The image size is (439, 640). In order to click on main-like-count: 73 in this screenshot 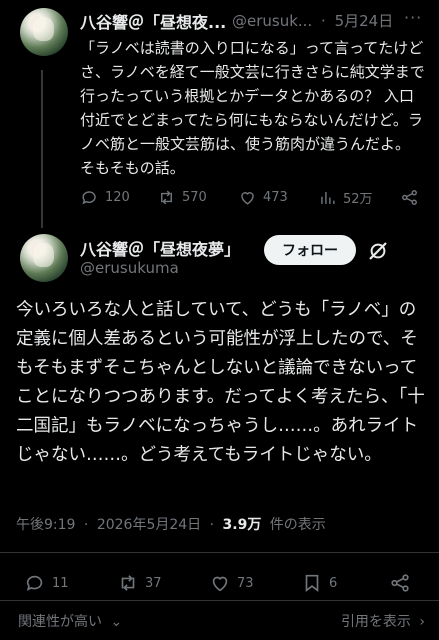, I will do `click(245, 583)`.